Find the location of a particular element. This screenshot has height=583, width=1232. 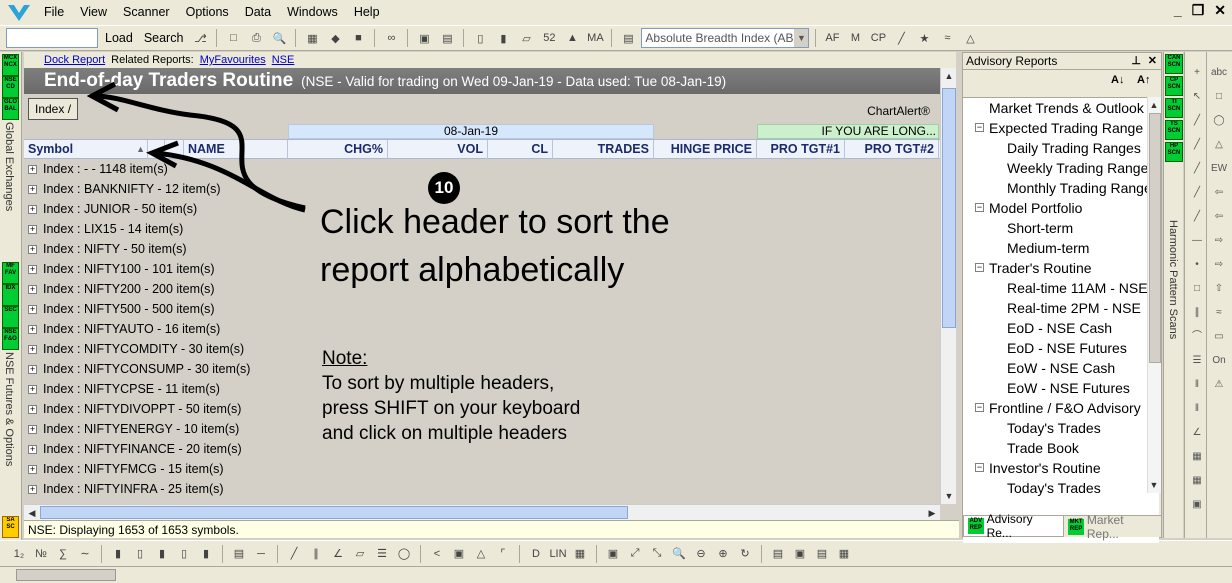

angle-tool-icon: < is located at coordinates (437, 554).